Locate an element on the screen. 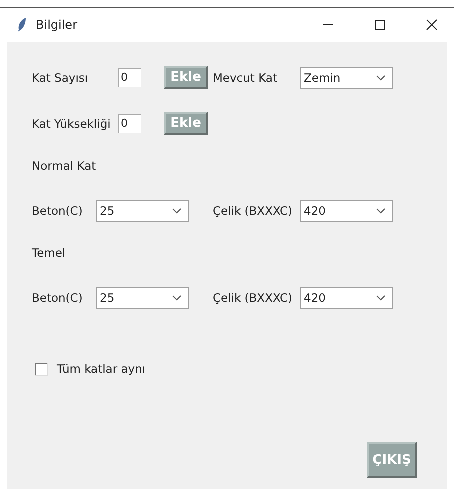  section-heading: Normal Kat is located at coordinates (65, 166).